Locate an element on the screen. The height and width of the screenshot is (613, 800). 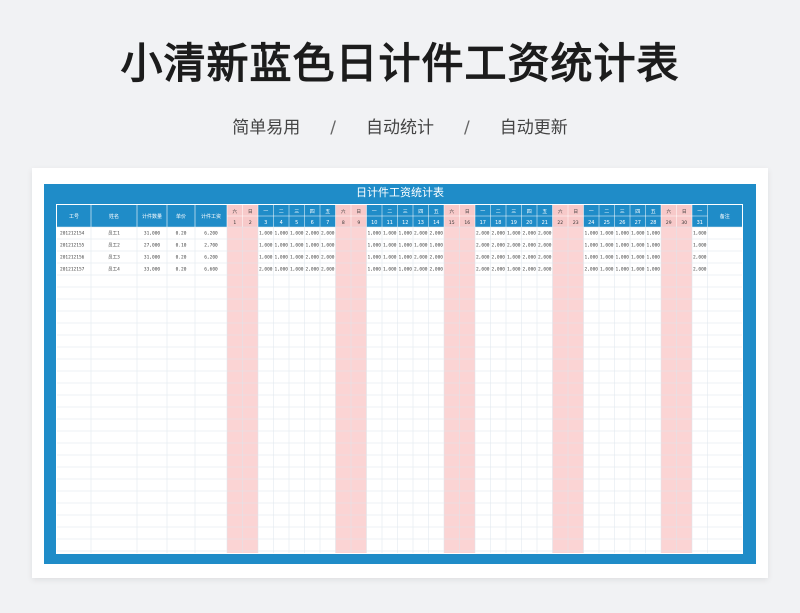
day-number: 18 is located at coordinates (498, 223).